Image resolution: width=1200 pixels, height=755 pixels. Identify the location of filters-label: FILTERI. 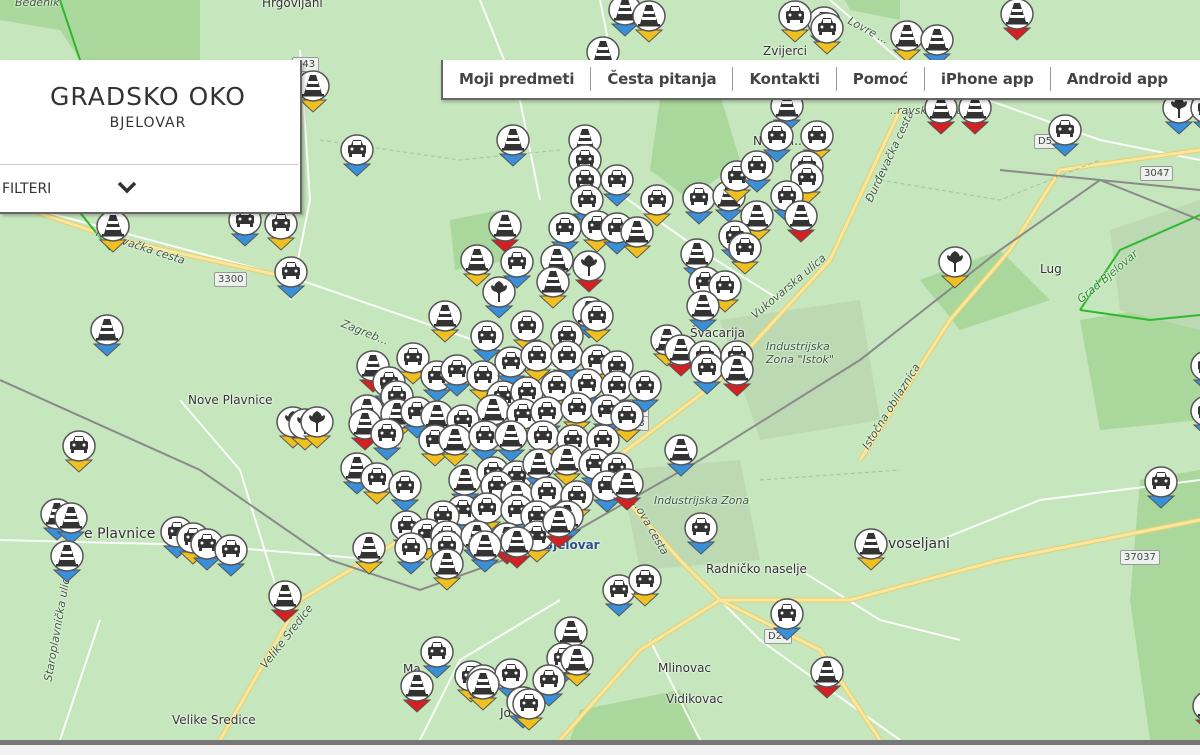
(27, 189).